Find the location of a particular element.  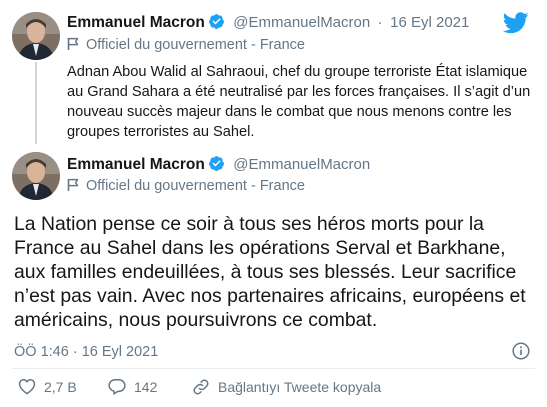

reply-icon is located at coordinates (117, 387).